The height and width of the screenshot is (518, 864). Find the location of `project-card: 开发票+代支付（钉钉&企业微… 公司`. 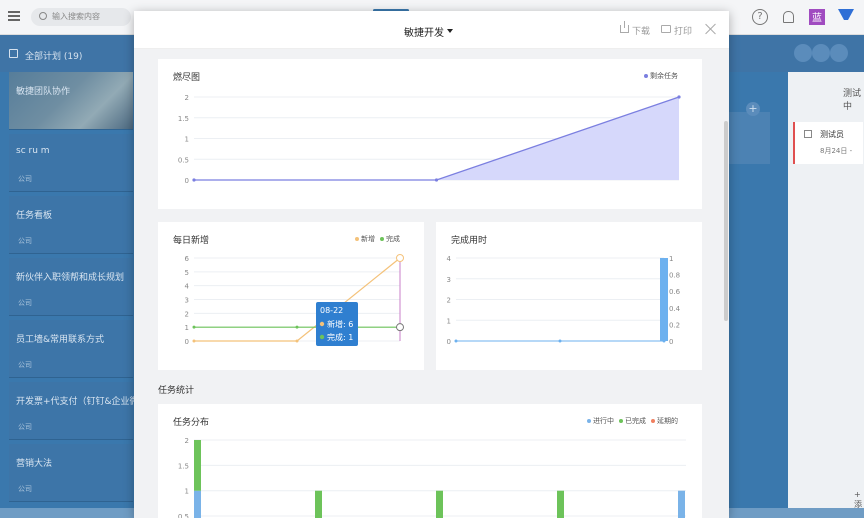

project-card: 开发票+代支付（钉钉&企业微… 公司 is located at coordinates (78, 411).